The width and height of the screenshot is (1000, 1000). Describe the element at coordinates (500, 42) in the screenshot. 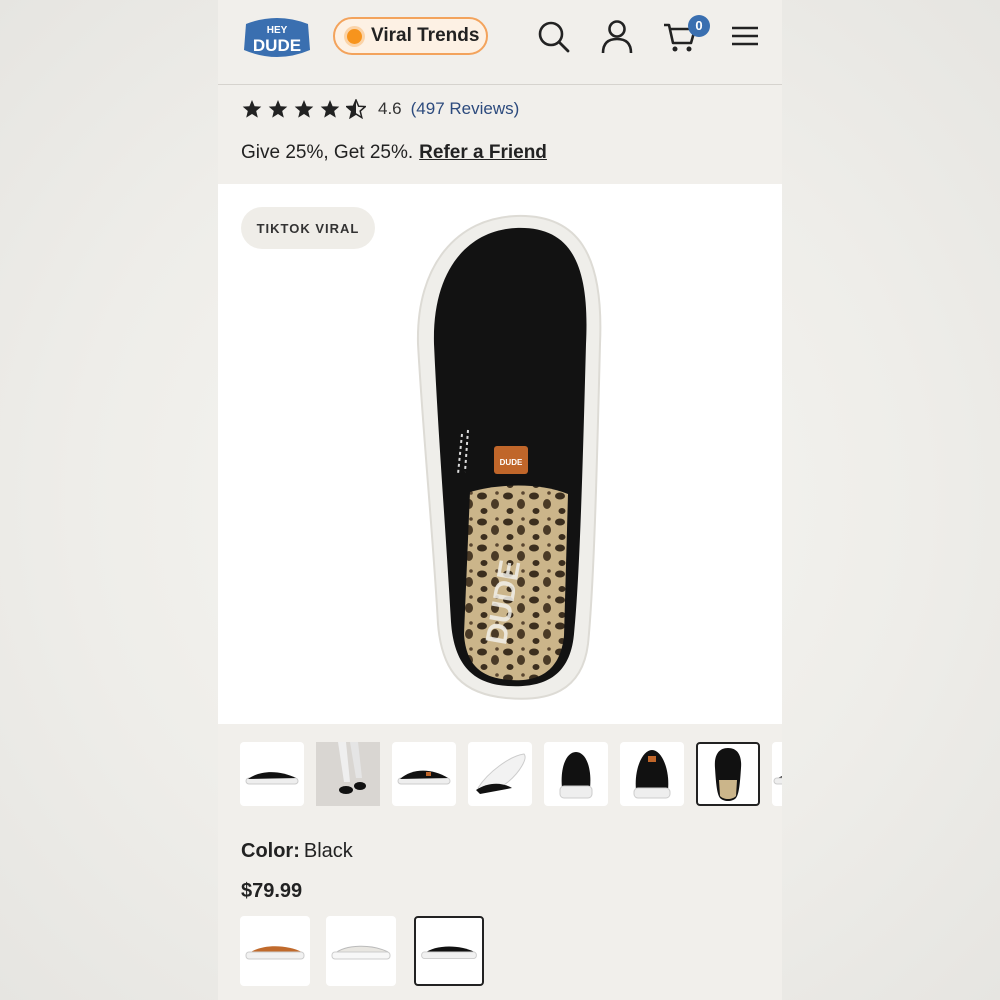

I see `header: HEY DUDE Viral Trends 0` at that location.